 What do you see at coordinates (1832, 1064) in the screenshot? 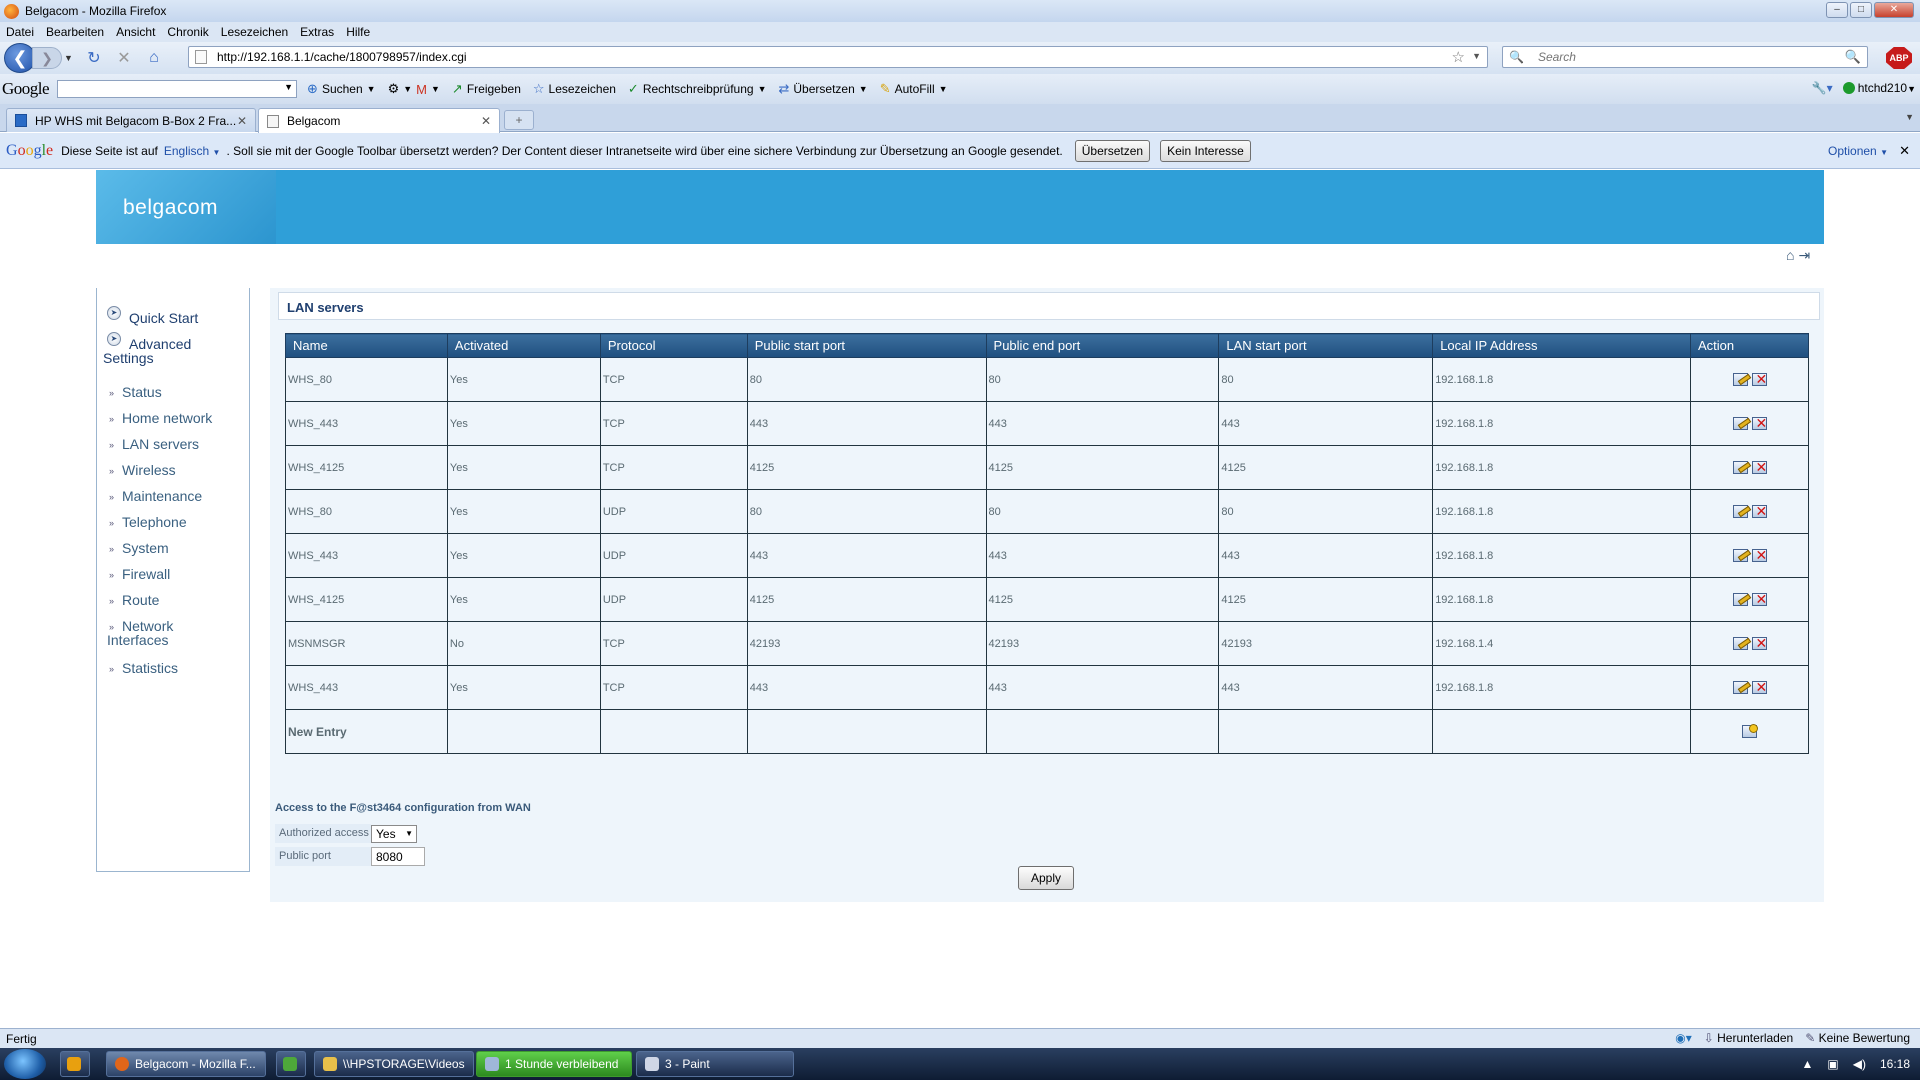
I see `network-icon: ▣` at bounding box center [1832, 1064].